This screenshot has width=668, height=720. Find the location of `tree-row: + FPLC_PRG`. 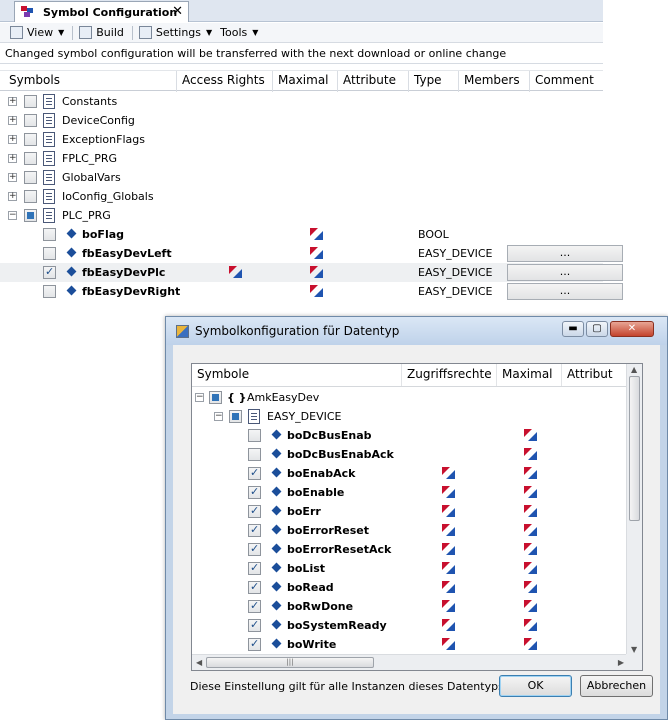

tree-row: + FPLC_PRG is located at coordinates (301, 158).